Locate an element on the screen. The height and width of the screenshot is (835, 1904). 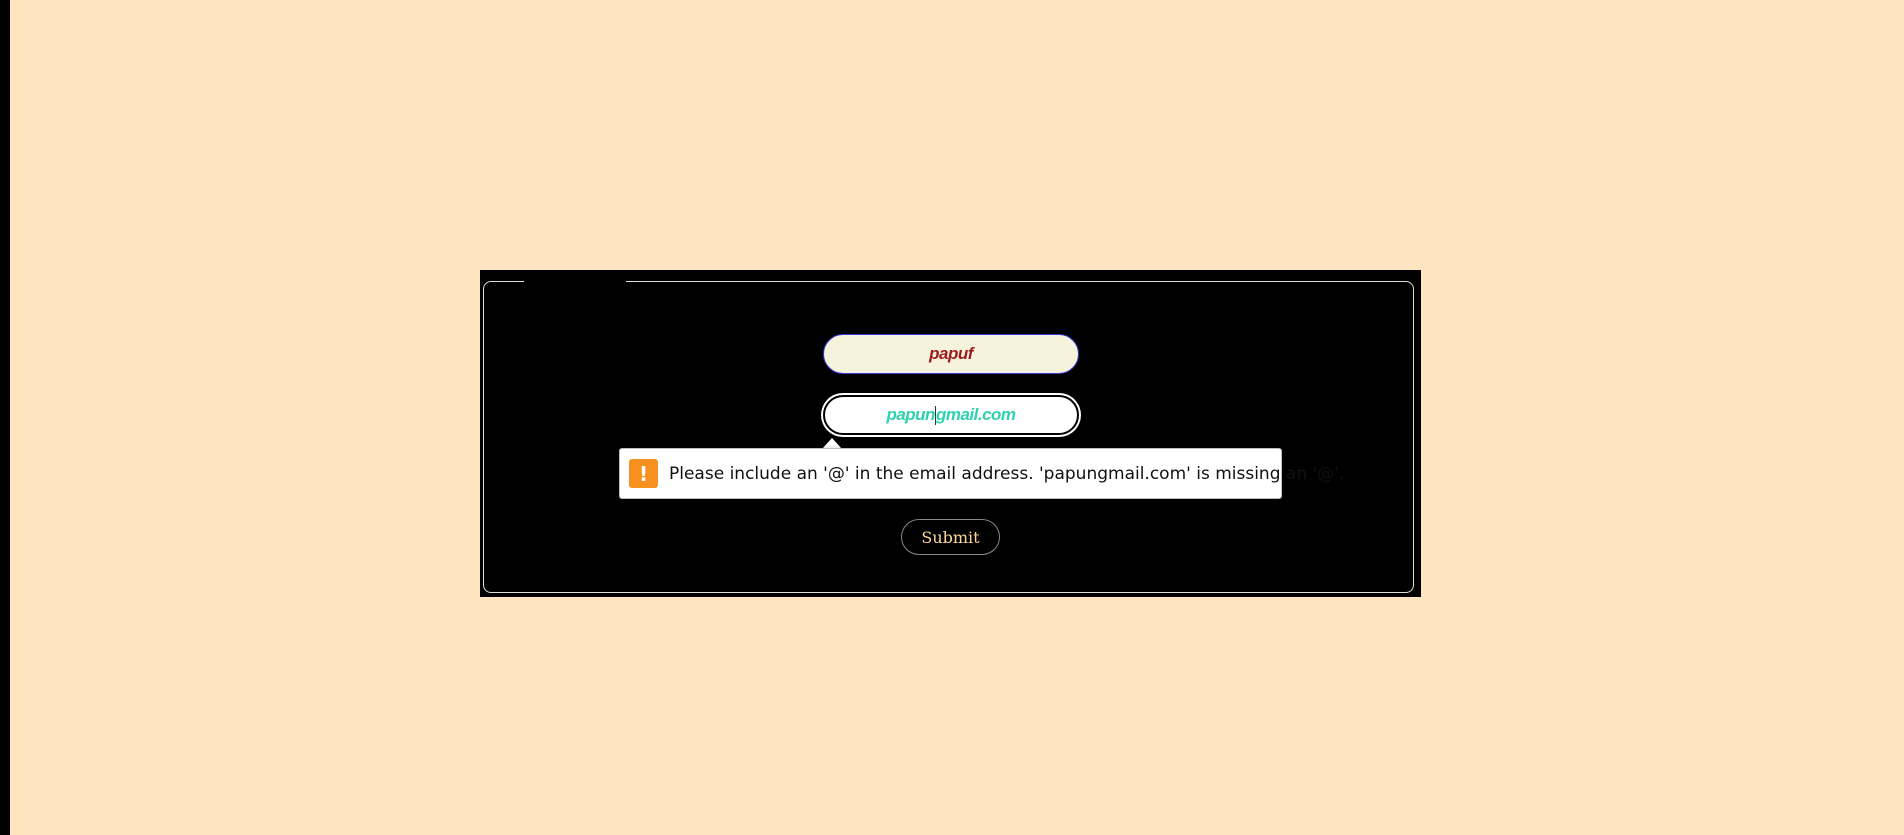
email-input-value-start: papun is located at coordinates (910, 414).